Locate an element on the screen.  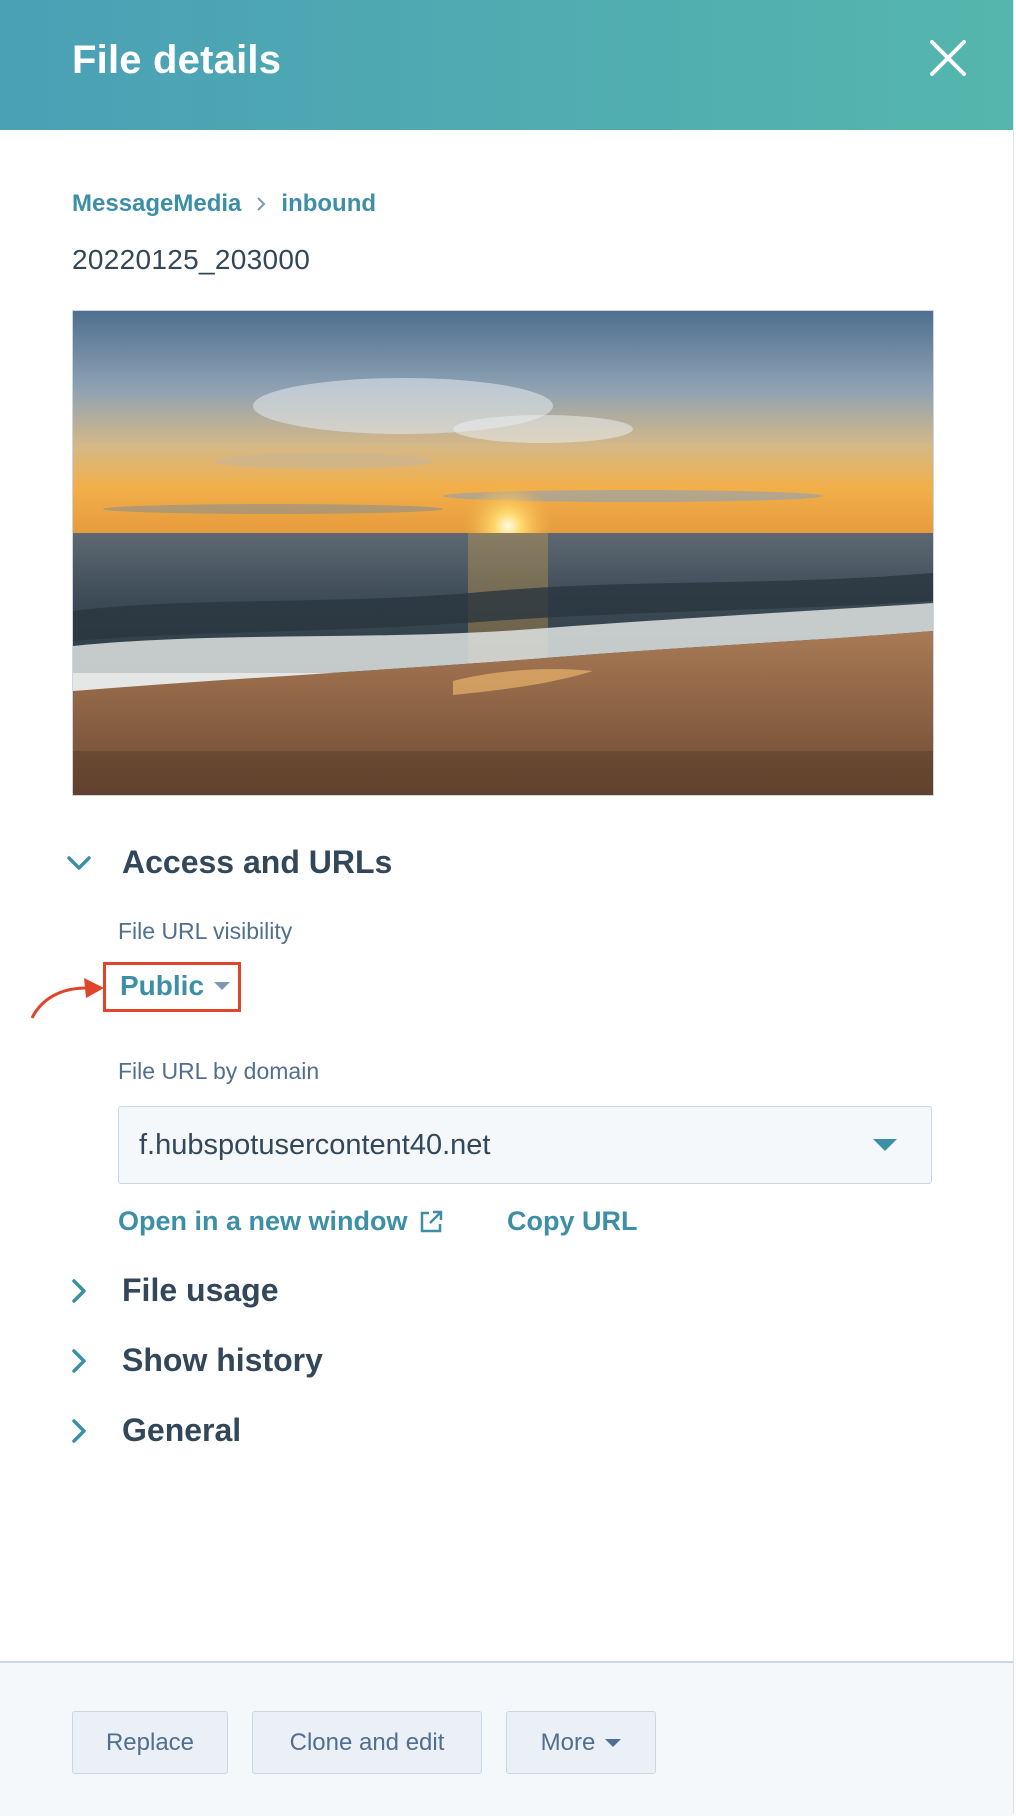
external-link-icon is located at coordinates (431, 1221).